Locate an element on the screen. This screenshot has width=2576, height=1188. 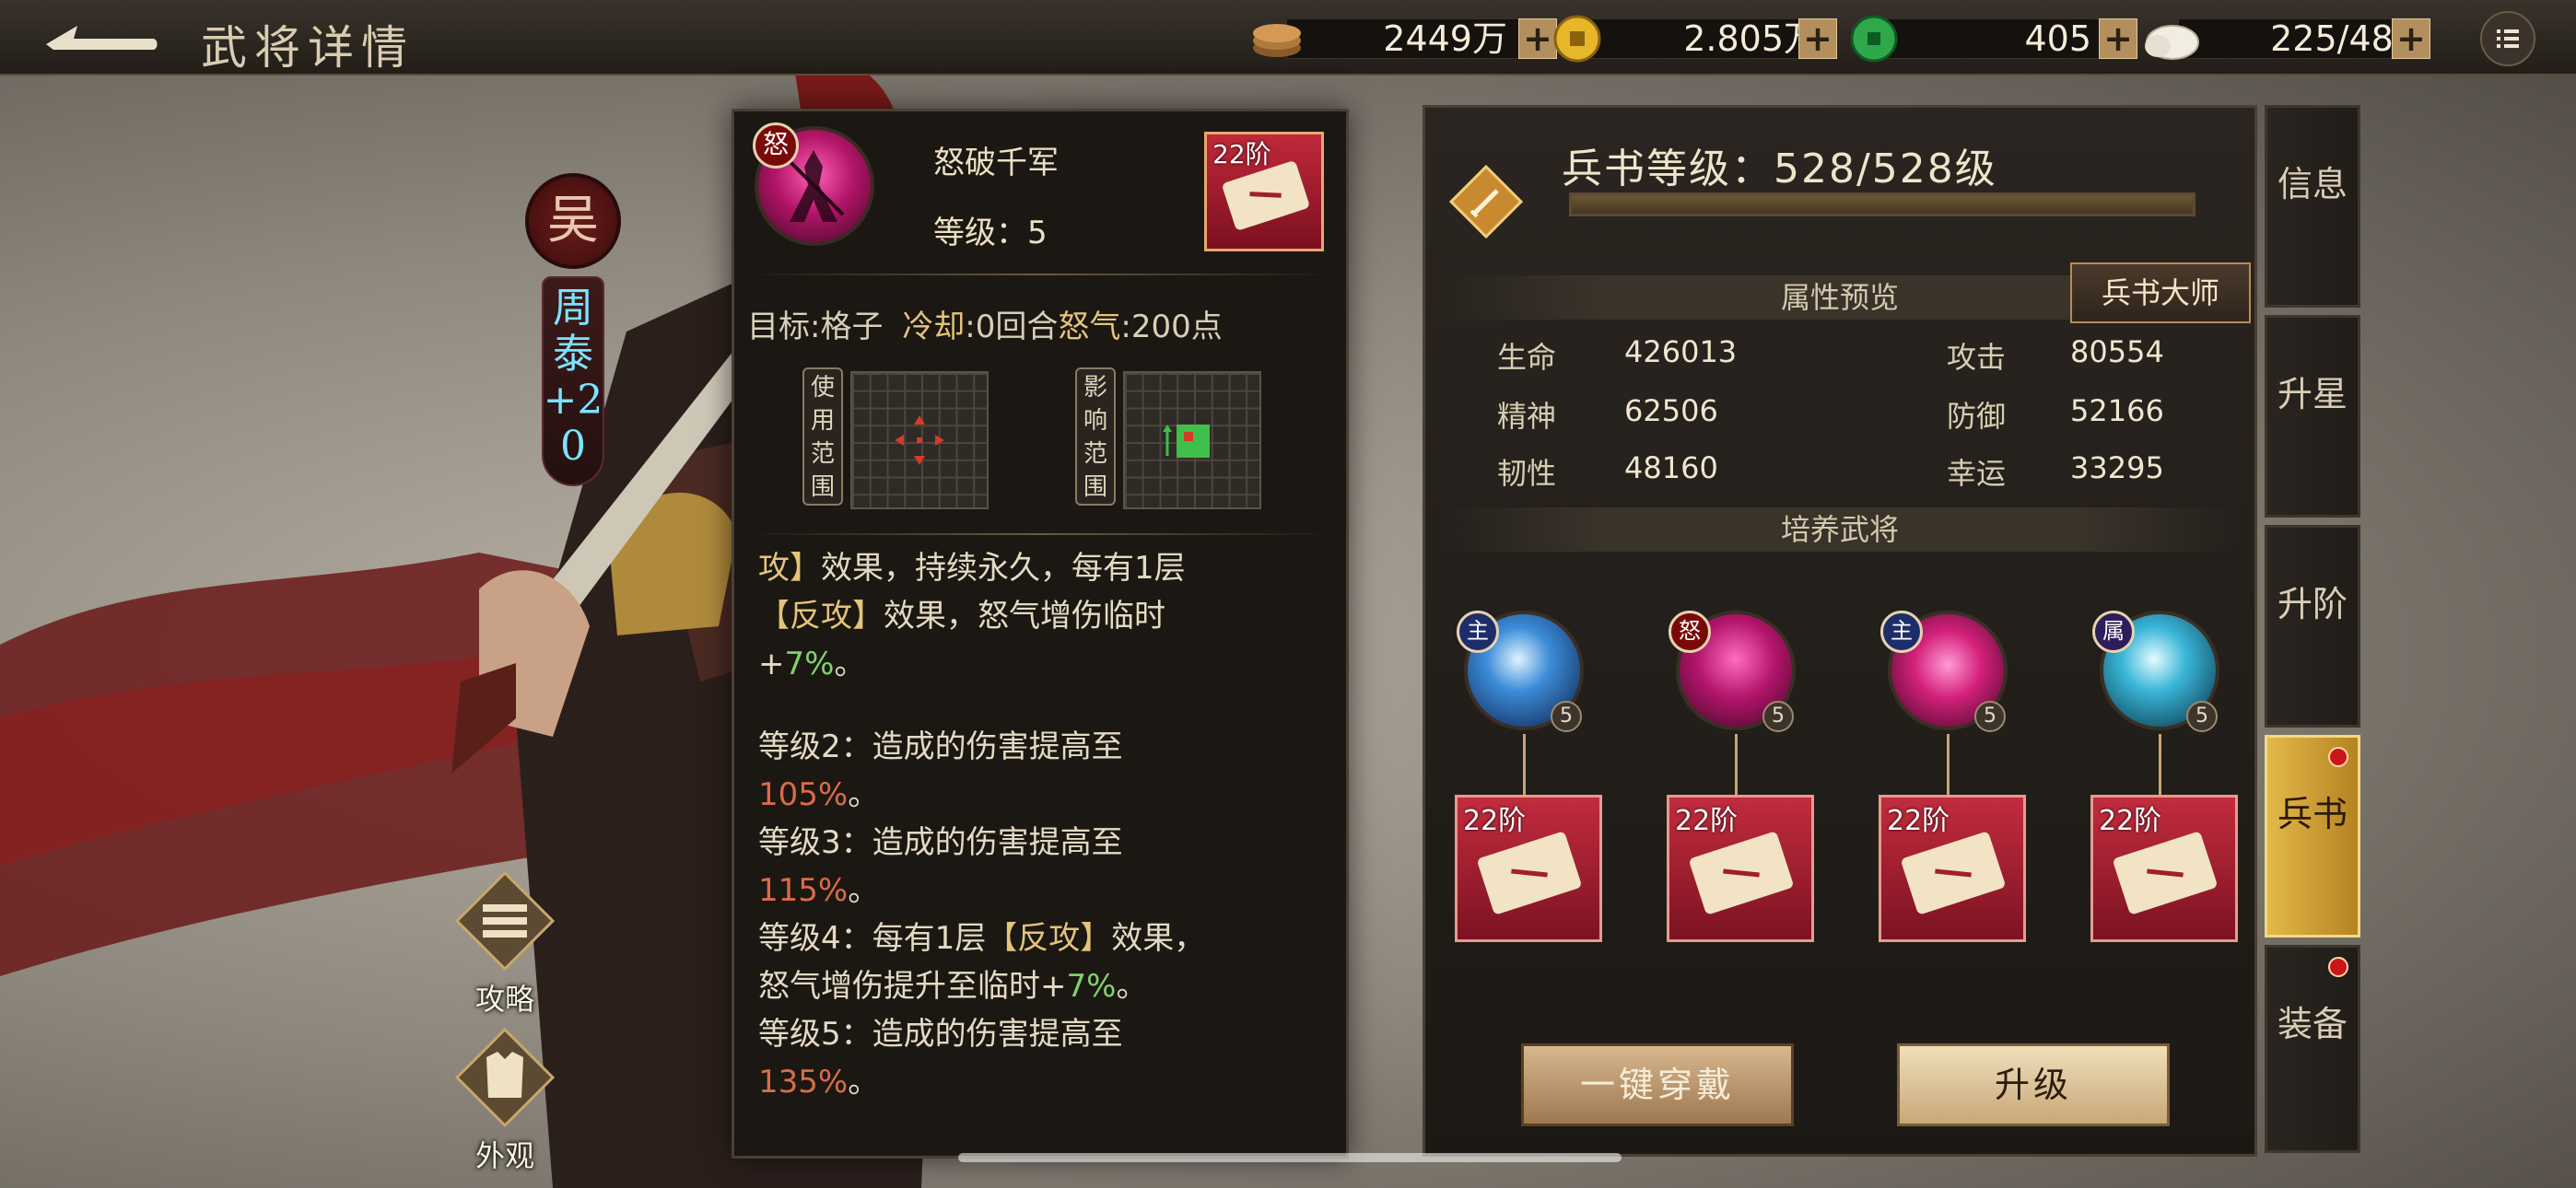
description-line: 怒气增伤提升至临时+7%。 is located at coordinates (1043, 986).